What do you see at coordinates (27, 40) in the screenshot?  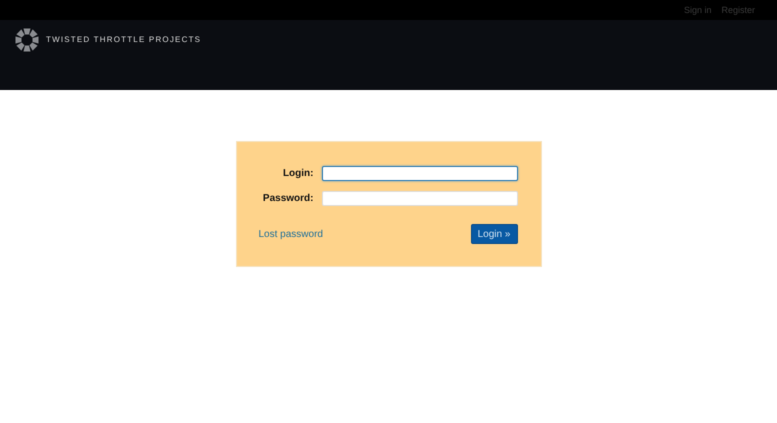 I see `logo-icon` at bounding box center [27, 40].